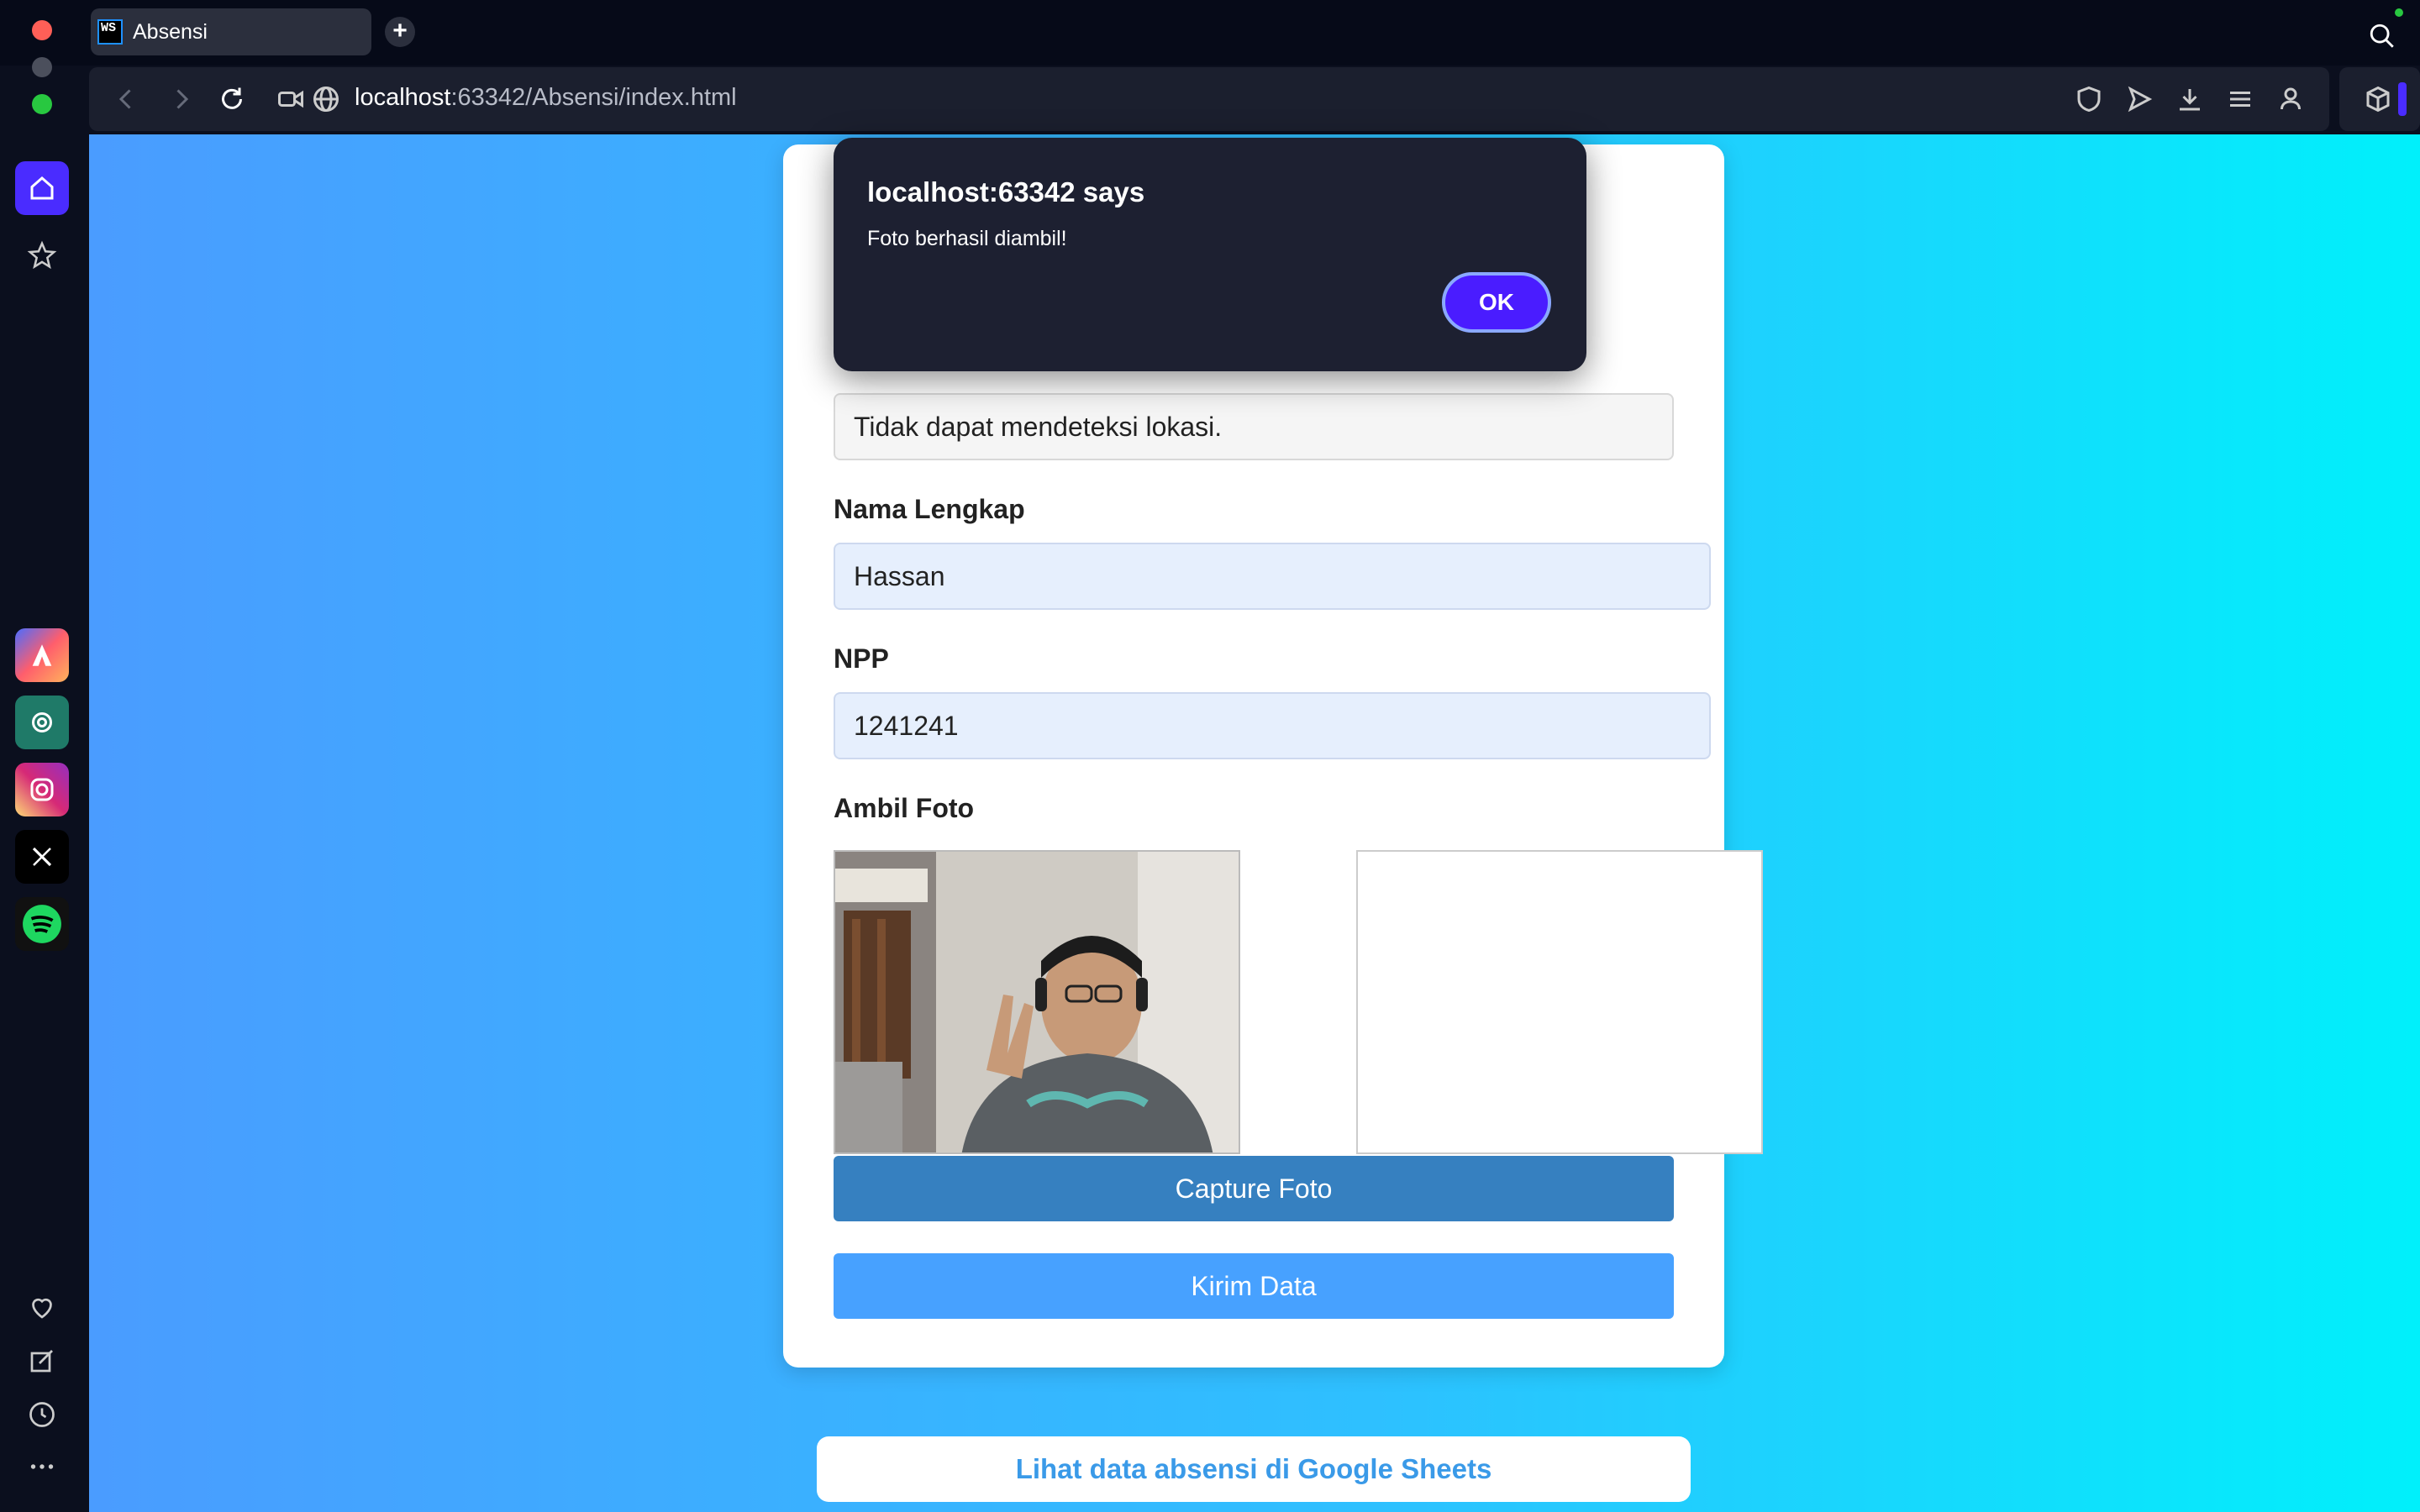  I want to click on home-button, so click(42, 188).